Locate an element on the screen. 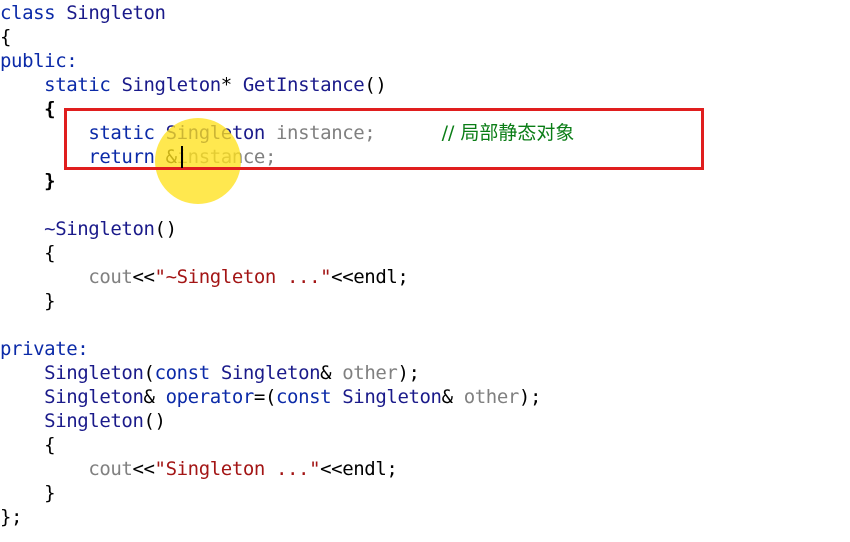 The height and width of the screenshot is (542, 850). code-line-1: class Singleton is located at coordinates (83, 13).